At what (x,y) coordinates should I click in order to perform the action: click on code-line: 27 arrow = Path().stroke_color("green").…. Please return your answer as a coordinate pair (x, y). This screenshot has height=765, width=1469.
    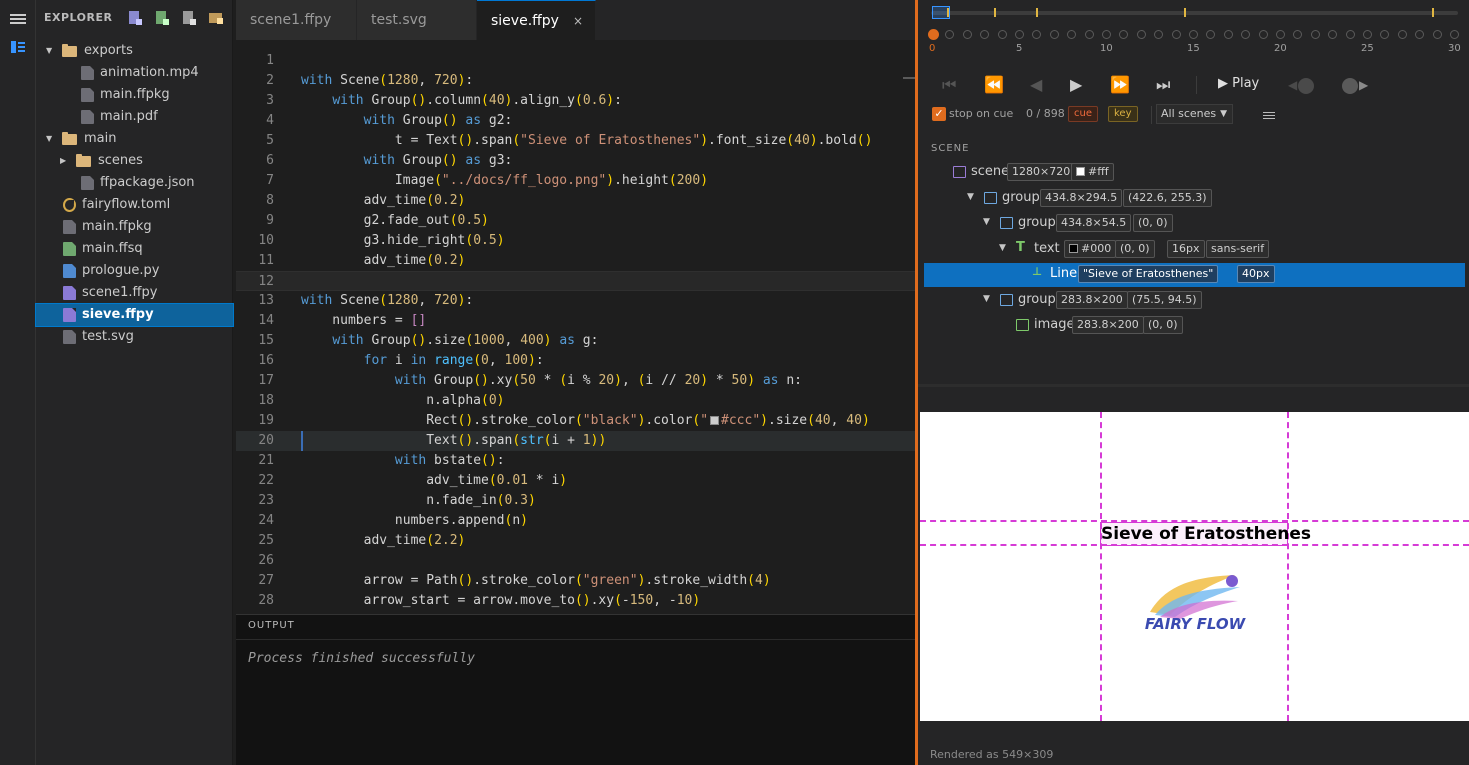
    Looking at the image, I should click on (576, 581).